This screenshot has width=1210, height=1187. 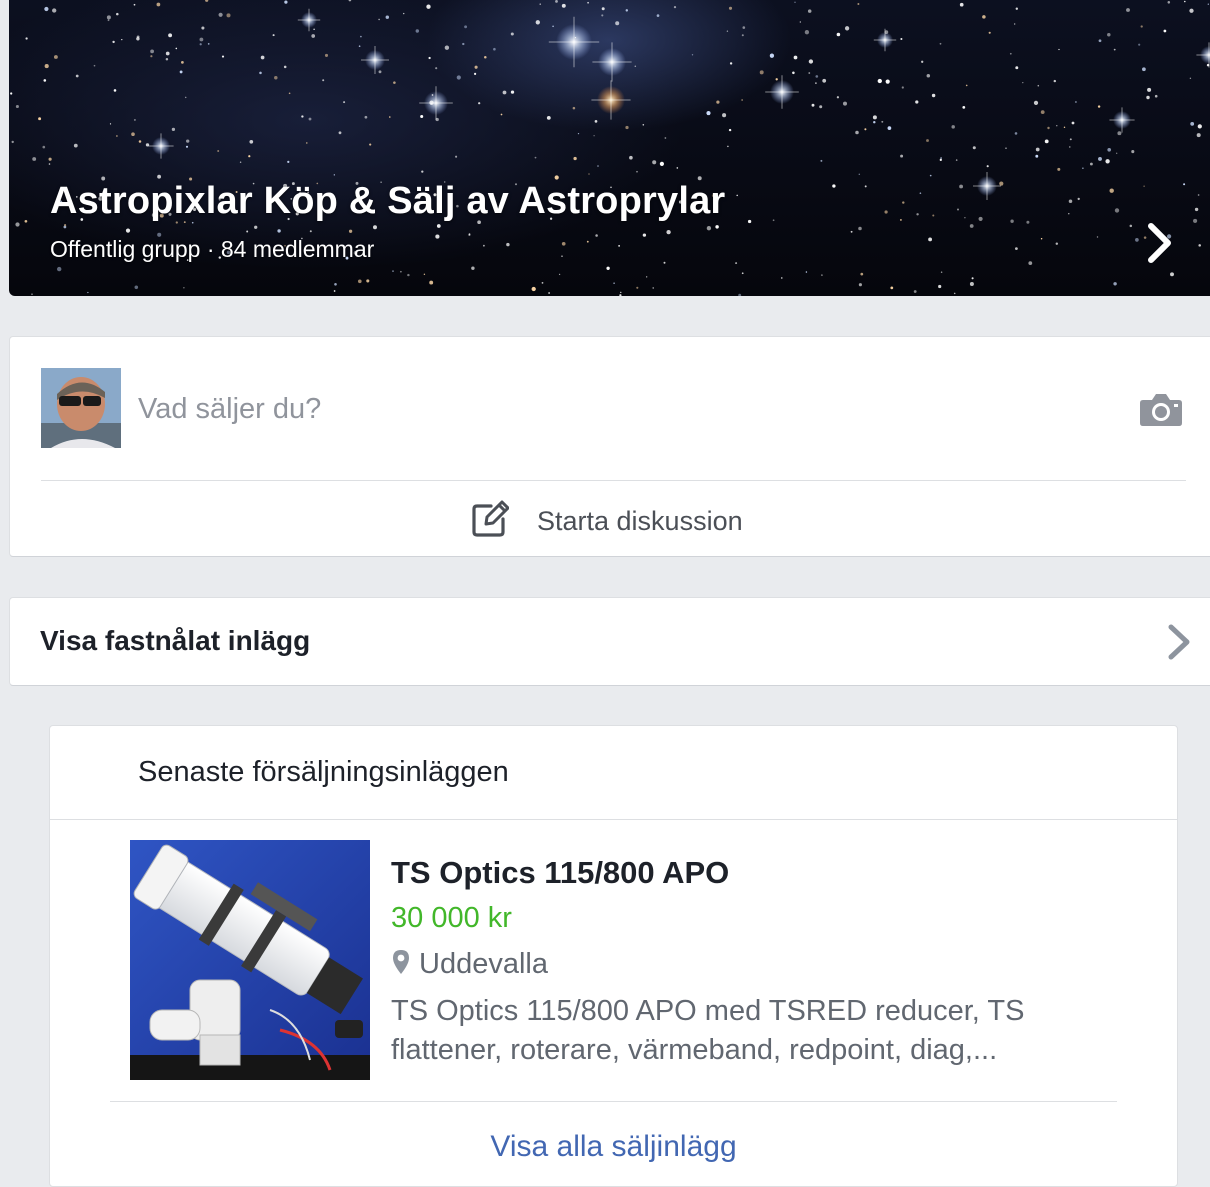 What do you see at coordinates (609, 641) in the screenshot?
I see `pinned-posts-row: Visa fastnålat inlägg` at bounding box center [609, 641].